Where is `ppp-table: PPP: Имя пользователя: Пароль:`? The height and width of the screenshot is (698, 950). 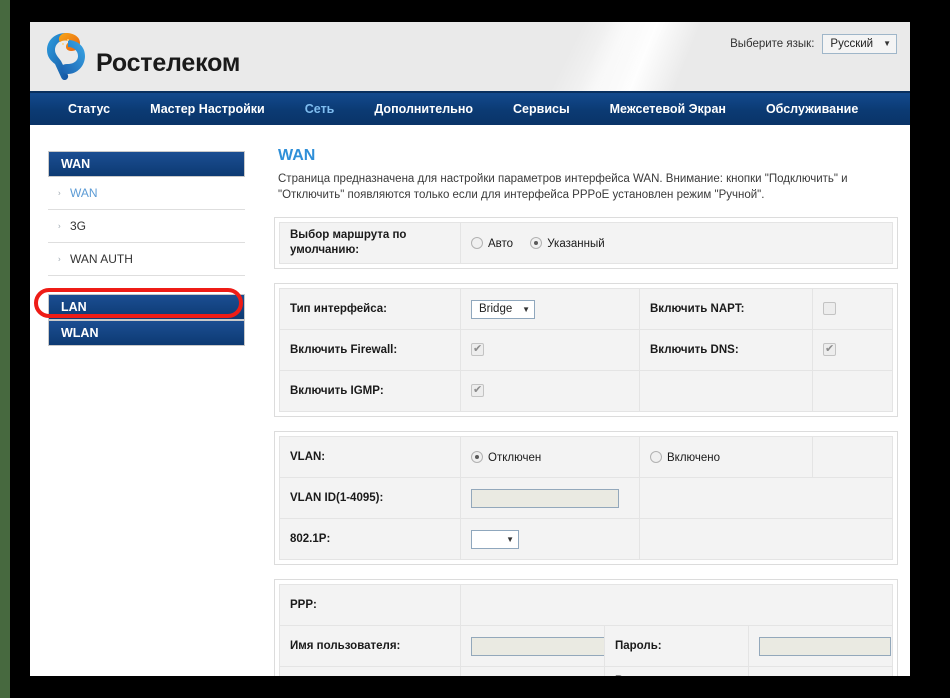 ppp-table: PPP: Имя пользователя: Пароль: is located at coordinates (586, 630).